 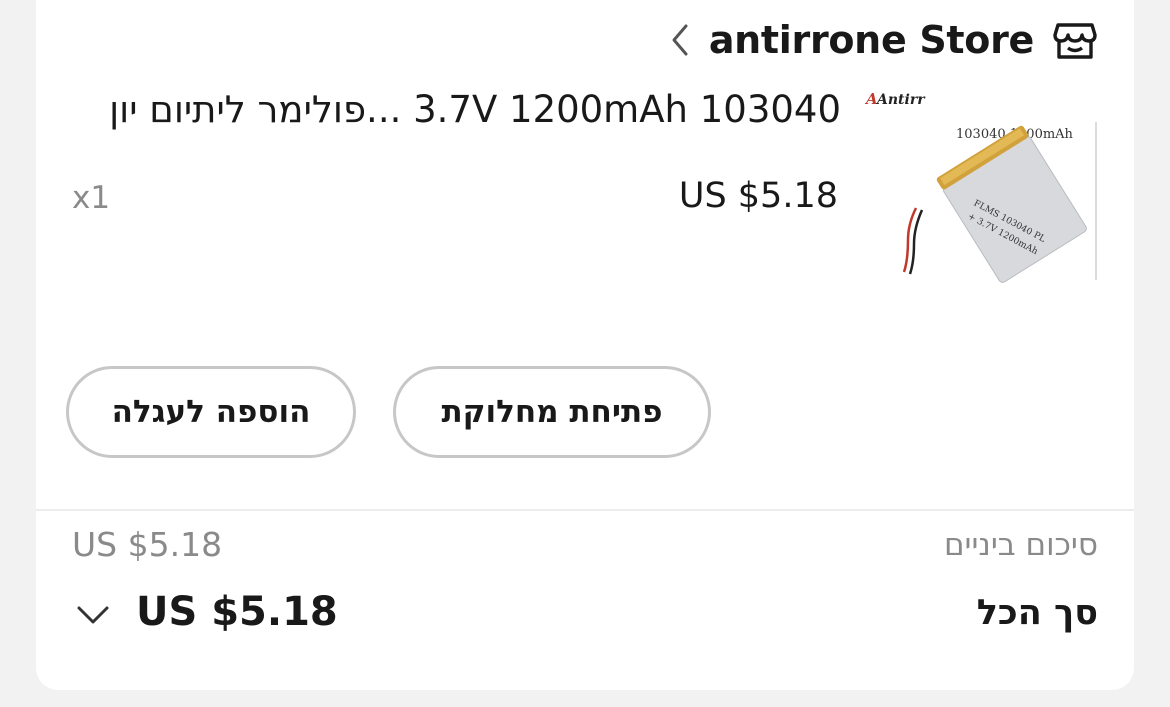 What do you see at coordinates (1037, 613) in the screenshot?
I see `total-label: סך הכל` at bounding box center [1037, 613].